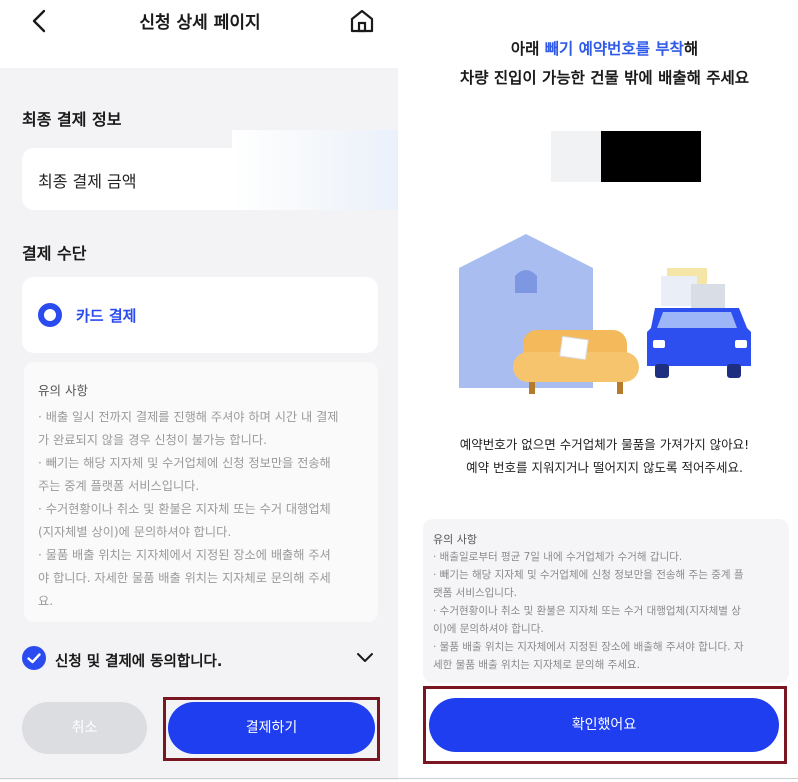 The height and width of the screenshot is (782, 798). What do you see at coordinates (536, 665) in the screenshot?
I see `notice-line: 세한 물품 배출 위치는 지자체로 문의해 주세요.` at bounding box center [536, 665].